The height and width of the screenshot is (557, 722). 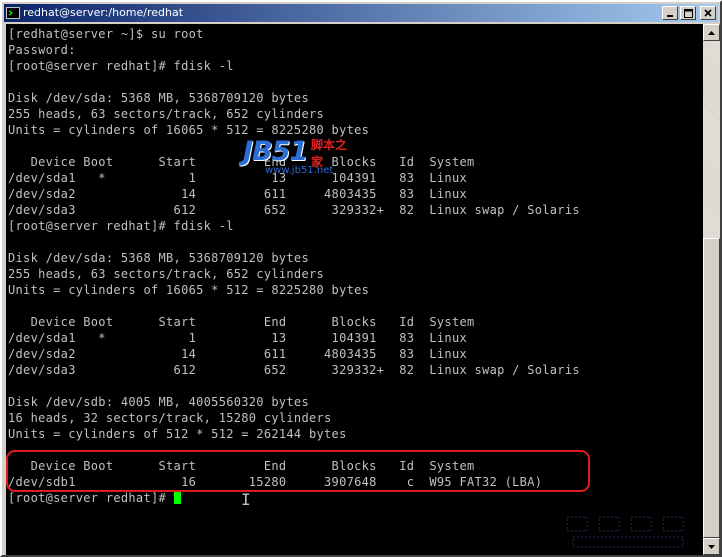 What do you see at coordinates (670, 13) in the screenshot?
I see `minimize-button` at bounding box center [670, 13].